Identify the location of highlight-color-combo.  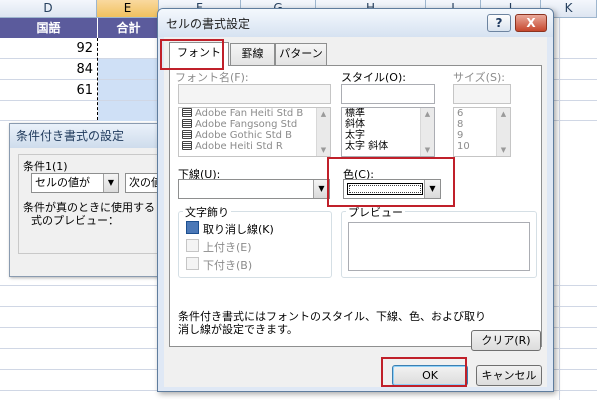
(391, 182).